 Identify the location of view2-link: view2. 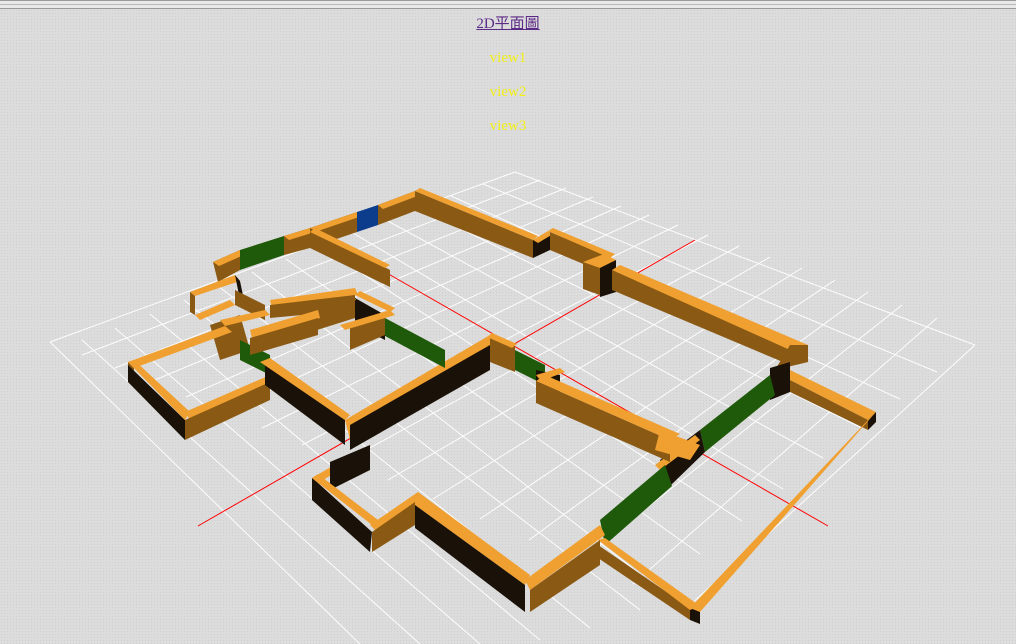
(508, 92).